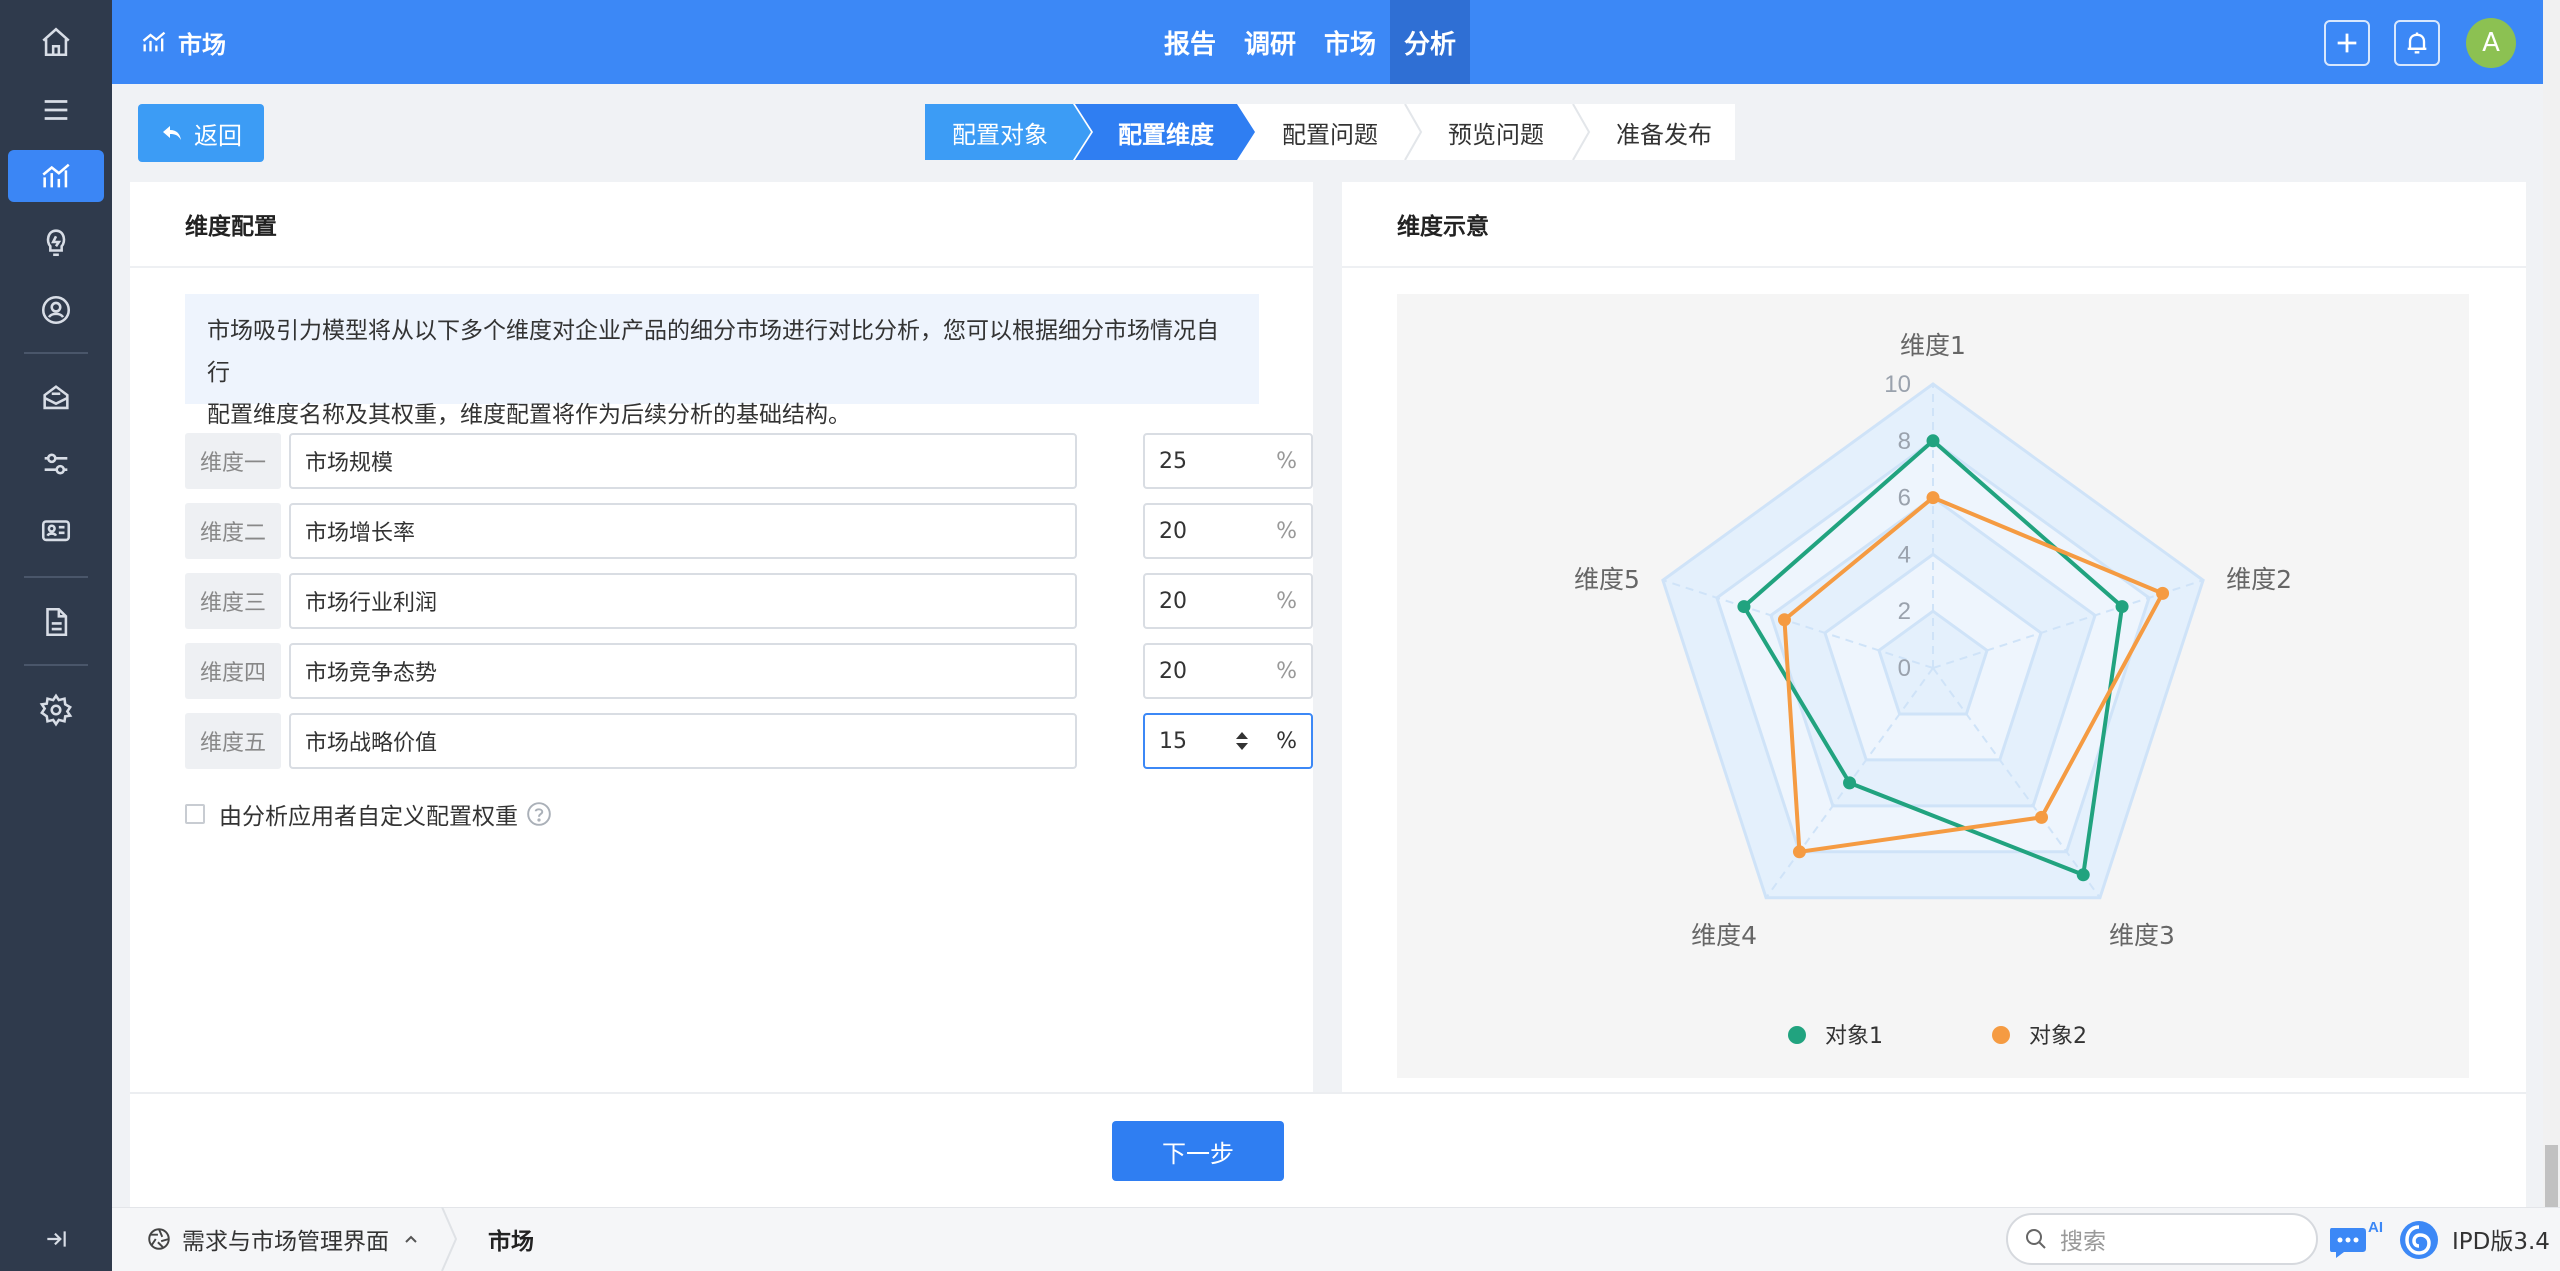 This screenshot has height=1271, width=2560. I want to click on sliders-icon, so click(56, 464).